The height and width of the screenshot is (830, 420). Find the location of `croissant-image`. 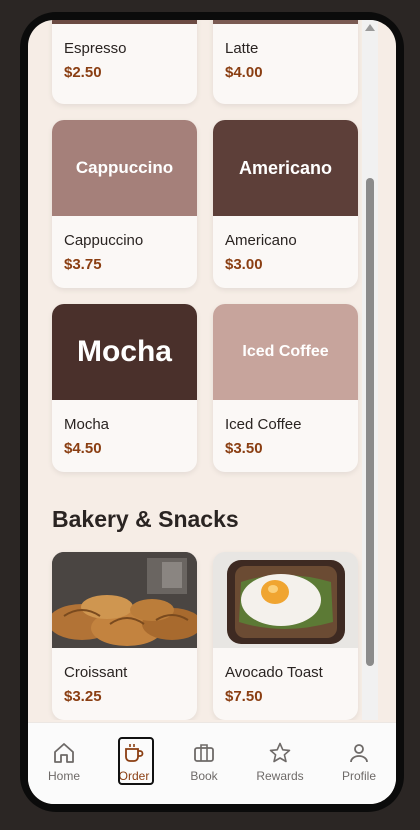

croissant-image is located at coordinates (124, 600).